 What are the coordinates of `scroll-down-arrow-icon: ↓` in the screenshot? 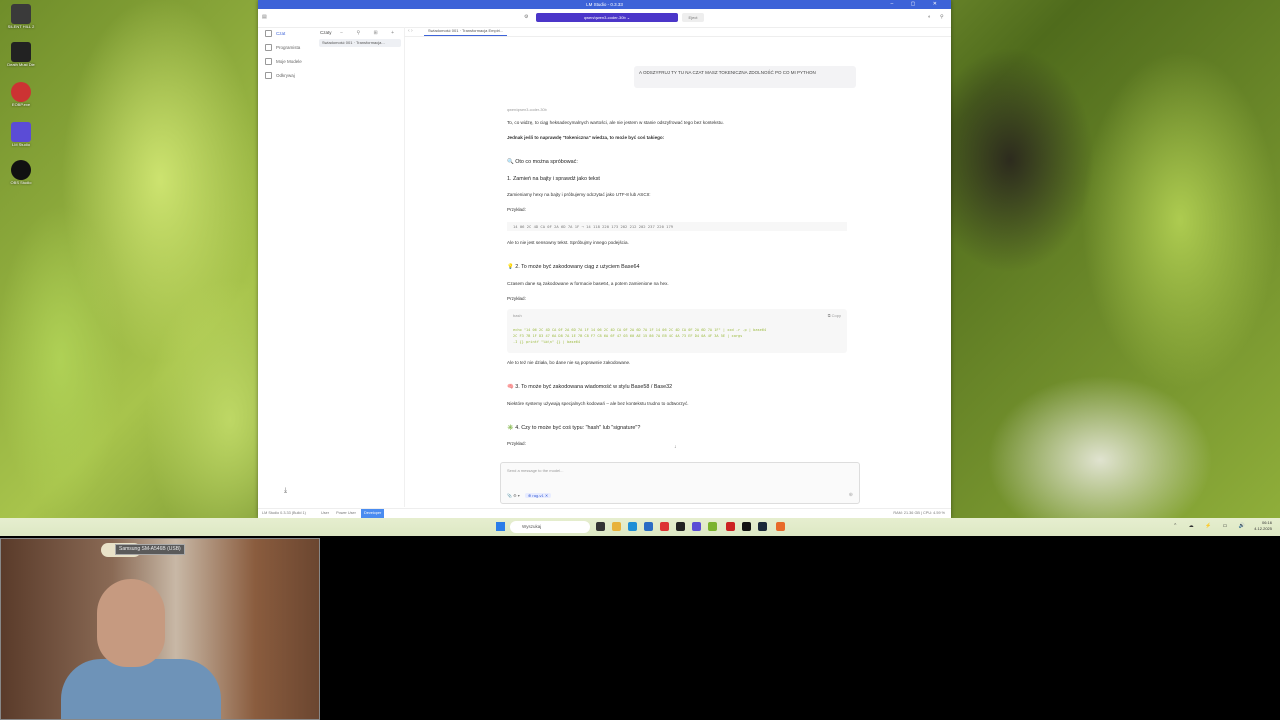 It's located at (675, 447).